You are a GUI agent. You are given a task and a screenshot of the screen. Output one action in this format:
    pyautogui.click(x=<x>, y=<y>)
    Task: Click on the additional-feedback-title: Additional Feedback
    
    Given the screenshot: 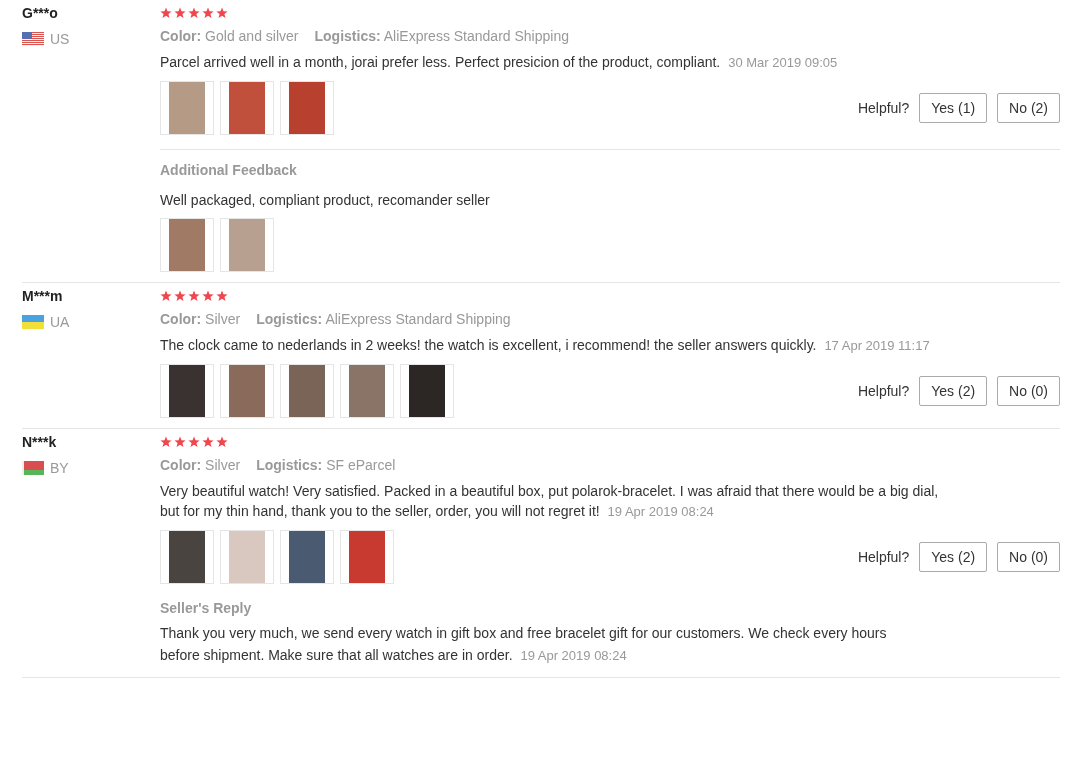 What is the action you would take?
    pyautogui.click(x=229, y=170)
    